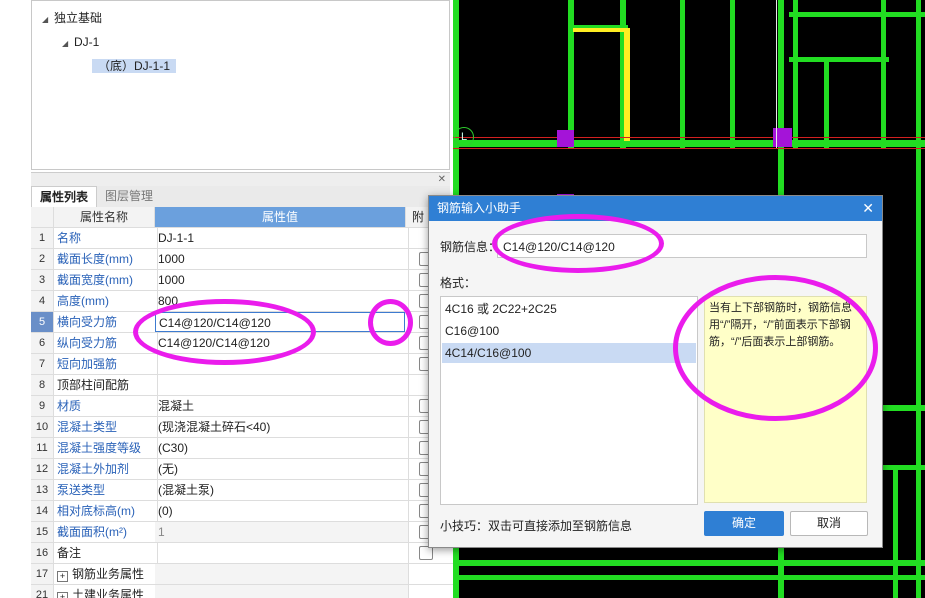  I want to click on row-number: 6, so click(42, 343).